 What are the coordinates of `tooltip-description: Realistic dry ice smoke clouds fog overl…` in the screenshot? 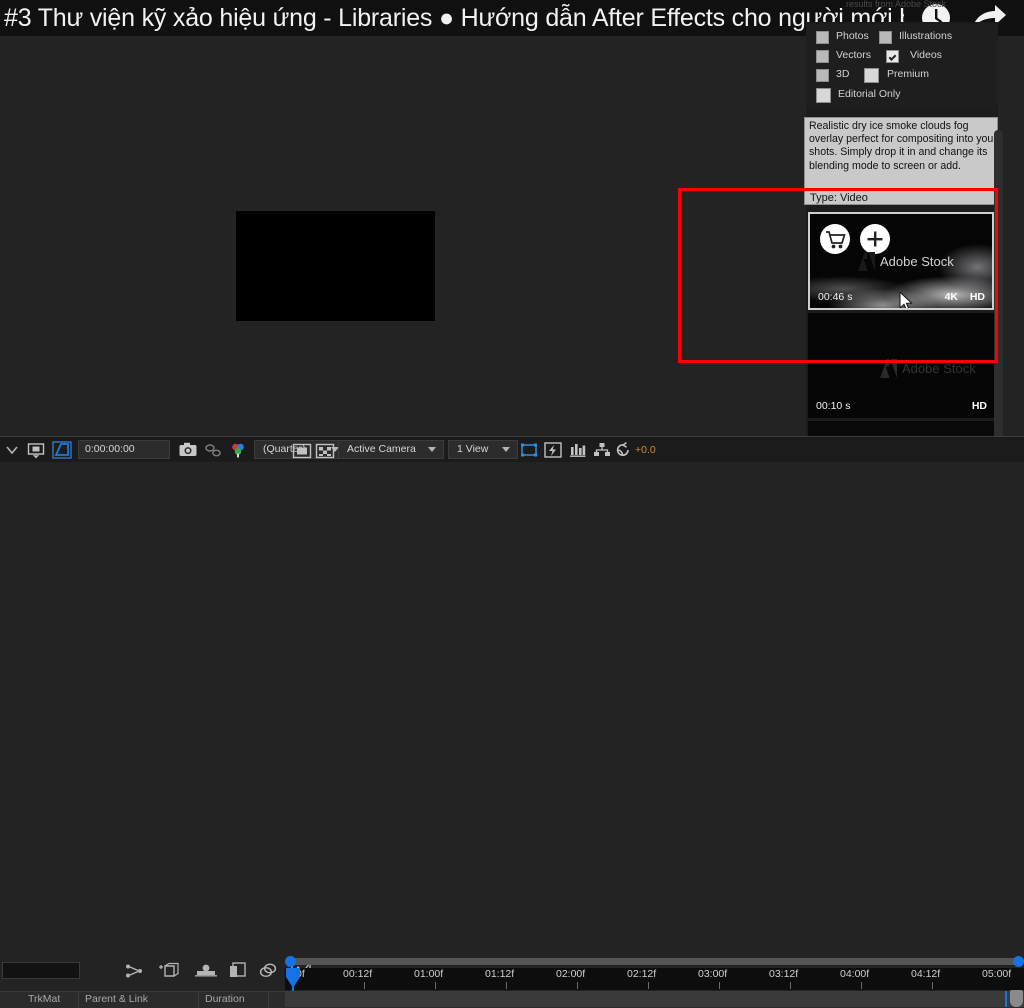 It's located at (903, 146).